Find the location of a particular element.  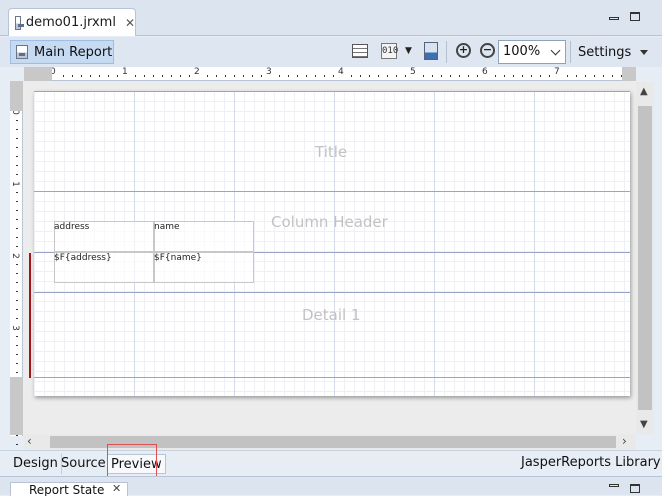

vertical-scrollbar-thumb is located at coordinates (645, 258).